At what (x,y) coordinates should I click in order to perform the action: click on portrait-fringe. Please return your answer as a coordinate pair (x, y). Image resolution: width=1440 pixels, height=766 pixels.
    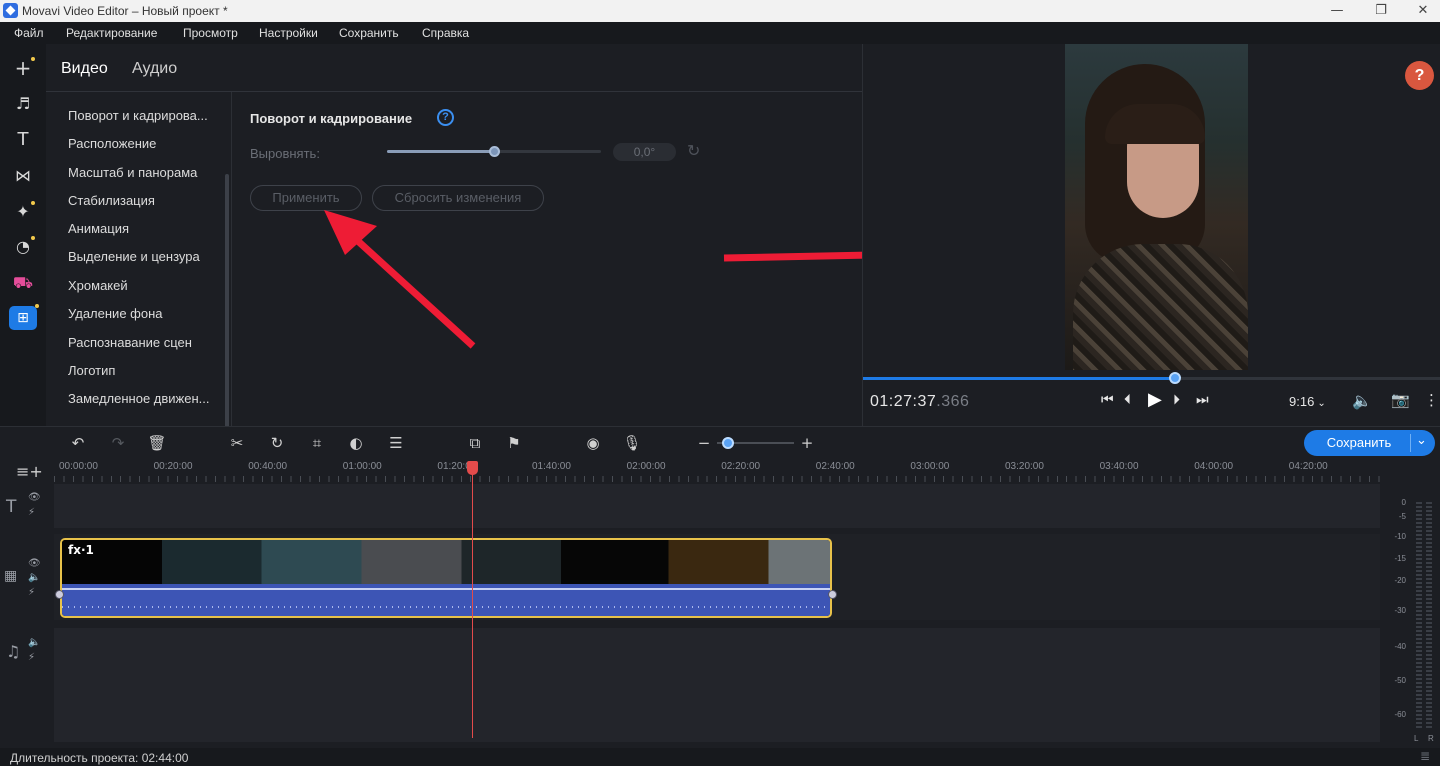
    Looking at the image, I should click on (1155, 124).